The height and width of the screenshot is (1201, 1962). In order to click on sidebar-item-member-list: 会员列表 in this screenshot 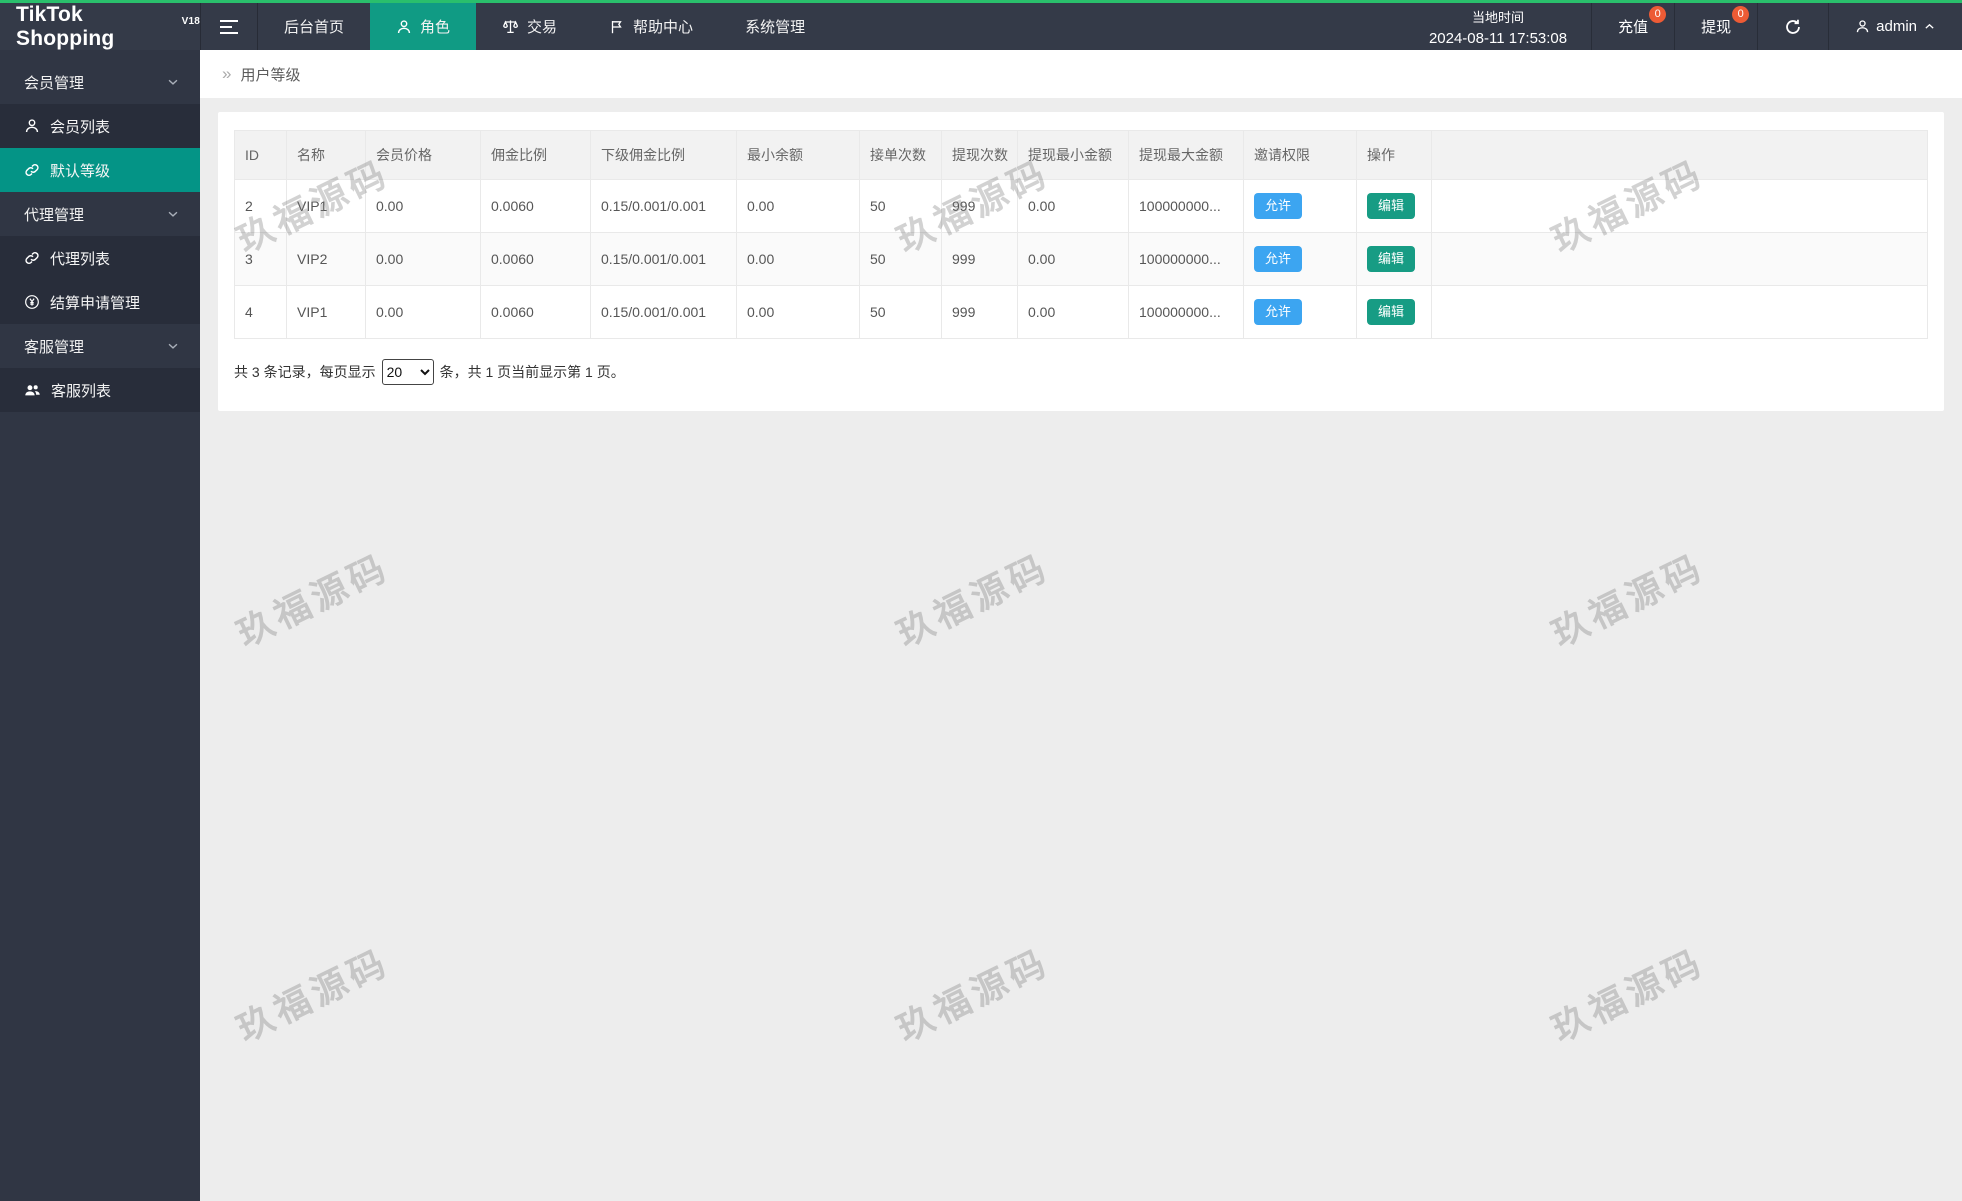, I will do `click(100, 126)`.